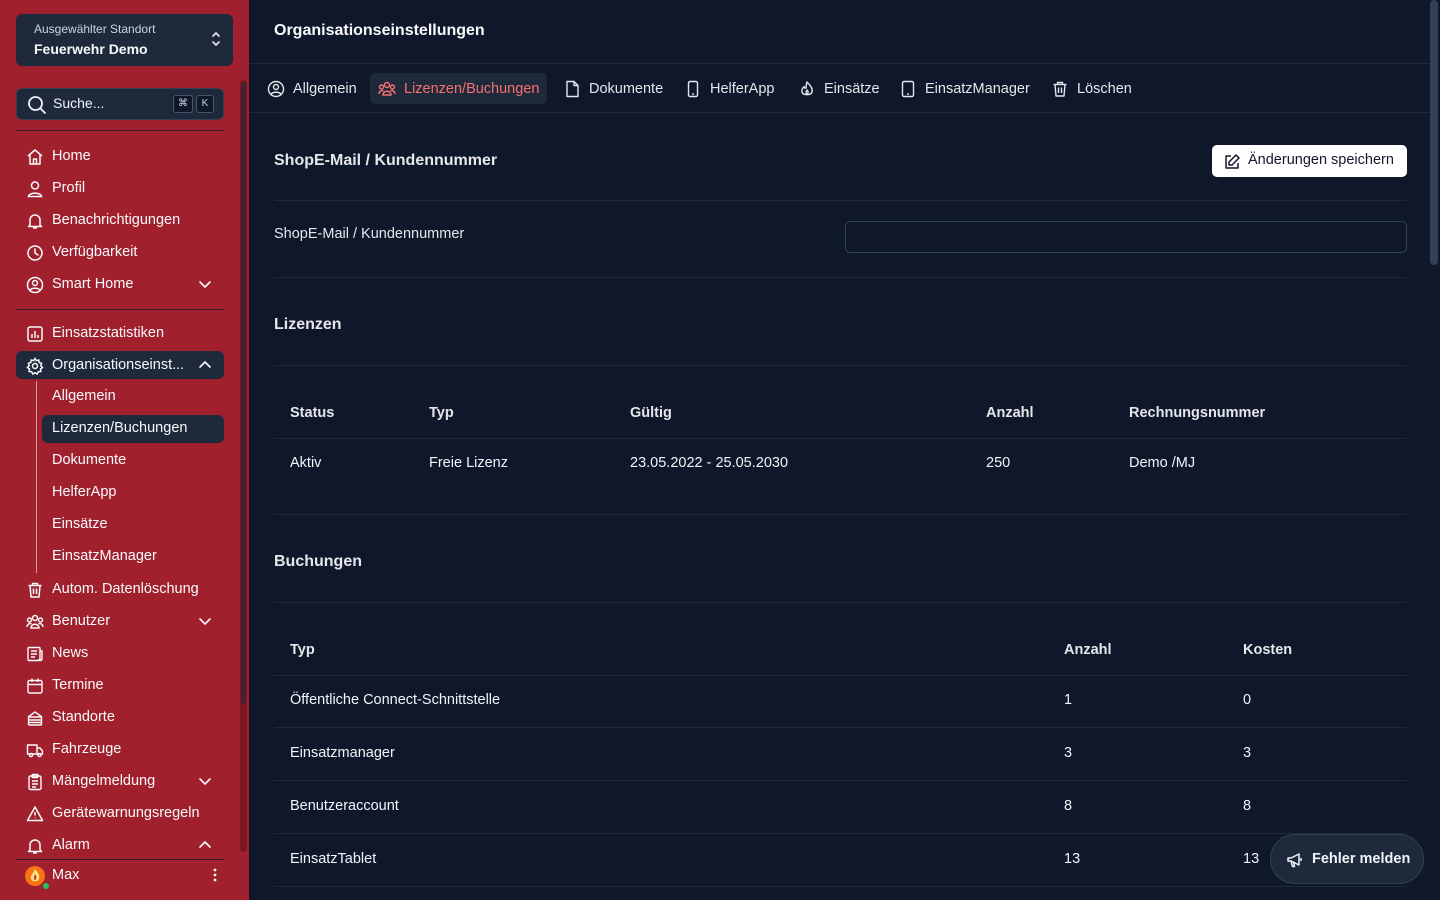 This screenshot has height=900, width=1440. What do you see at coordinates (1268, 650) in the screenshot?
I see `column-header: Kosten` at bounding box center [1268, 650].